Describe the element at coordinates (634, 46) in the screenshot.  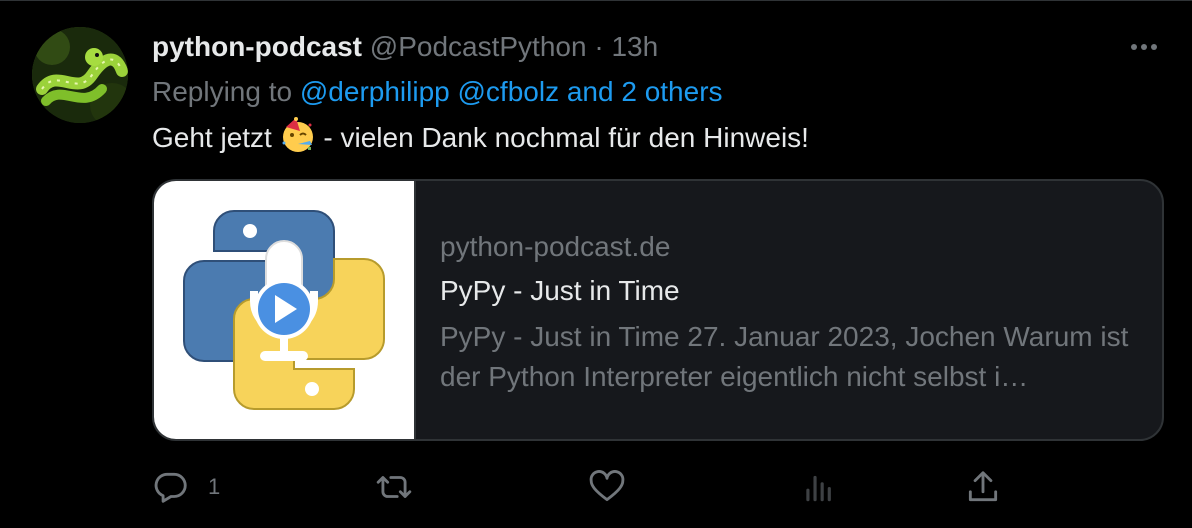
I see `timestamp: 13h` at that location.